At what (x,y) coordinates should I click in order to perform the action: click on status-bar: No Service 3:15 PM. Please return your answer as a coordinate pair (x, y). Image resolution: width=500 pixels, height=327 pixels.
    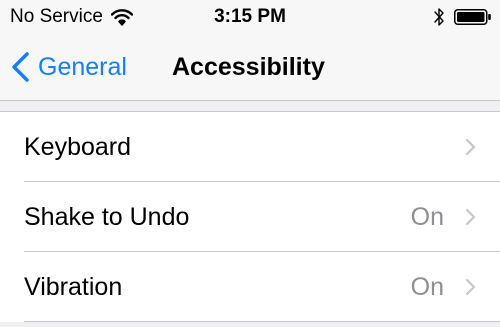
    Looking at the image, I should click on (250, 18).